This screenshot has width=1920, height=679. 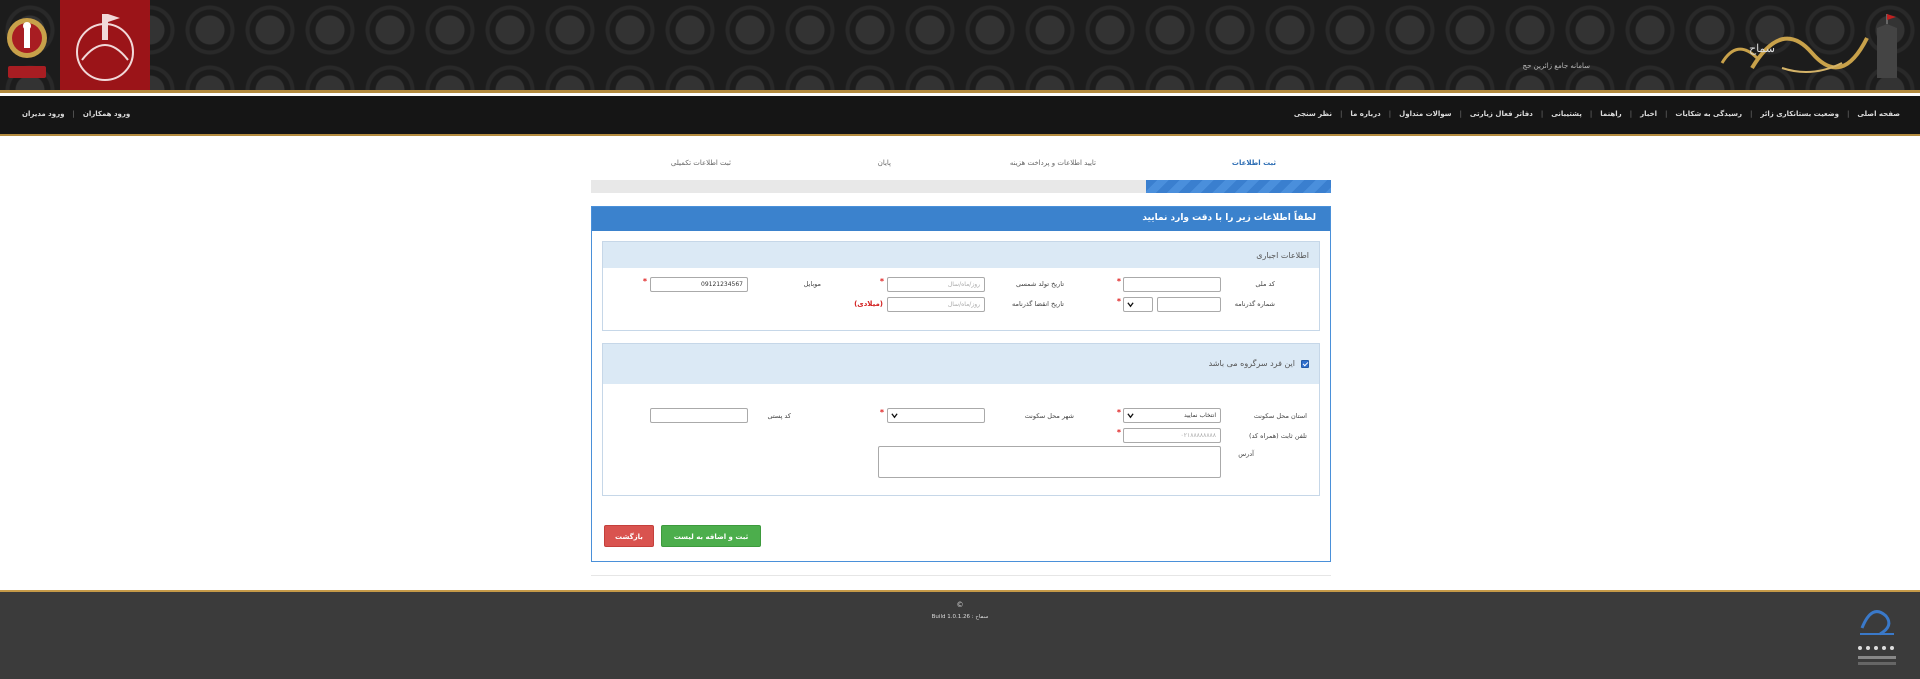 I want to click on step-register-info: ثبت اطلاعات, so click(x=1253, y=163).